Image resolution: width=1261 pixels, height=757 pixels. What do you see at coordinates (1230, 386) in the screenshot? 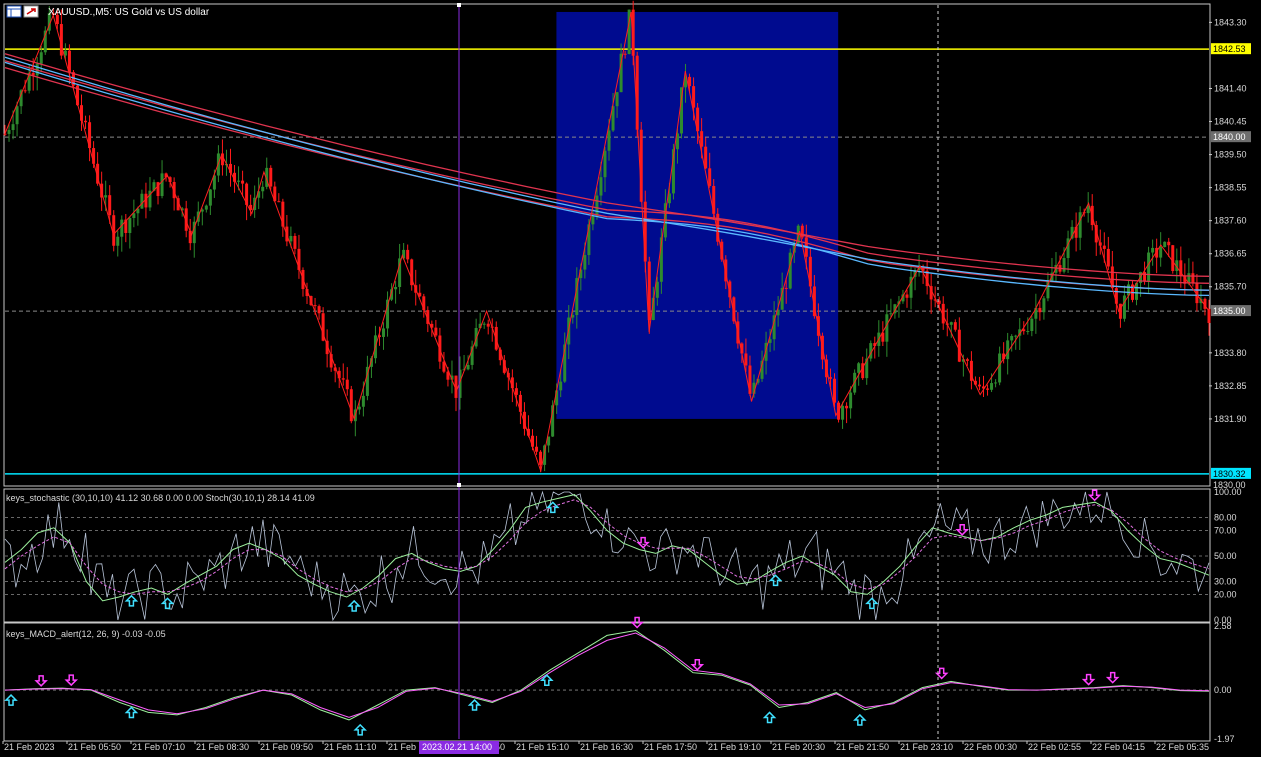
I see `price-tick-label: 1832.85` at bounding box center [1230, 386].